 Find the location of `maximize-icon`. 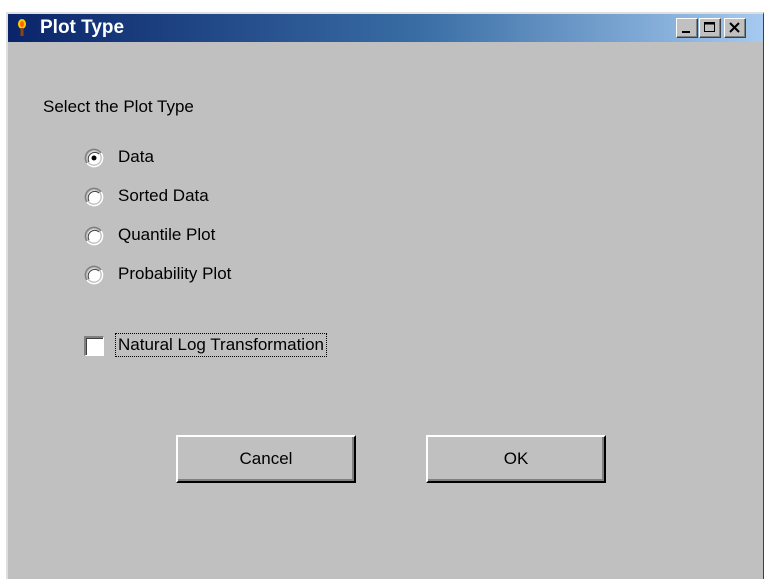

maximize-icon is located at coordinates (709, 27).